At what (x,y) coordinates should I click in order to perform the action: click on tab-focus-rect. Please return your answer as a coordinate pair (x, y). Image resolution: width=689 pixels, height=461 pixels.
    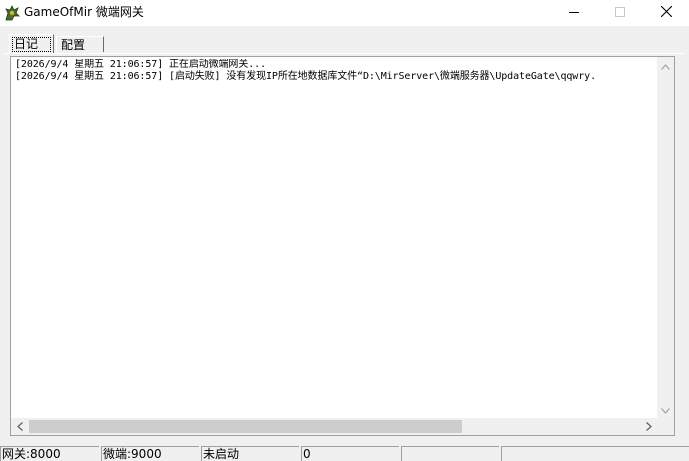
    Looking at the image, I should click on (31, 44).